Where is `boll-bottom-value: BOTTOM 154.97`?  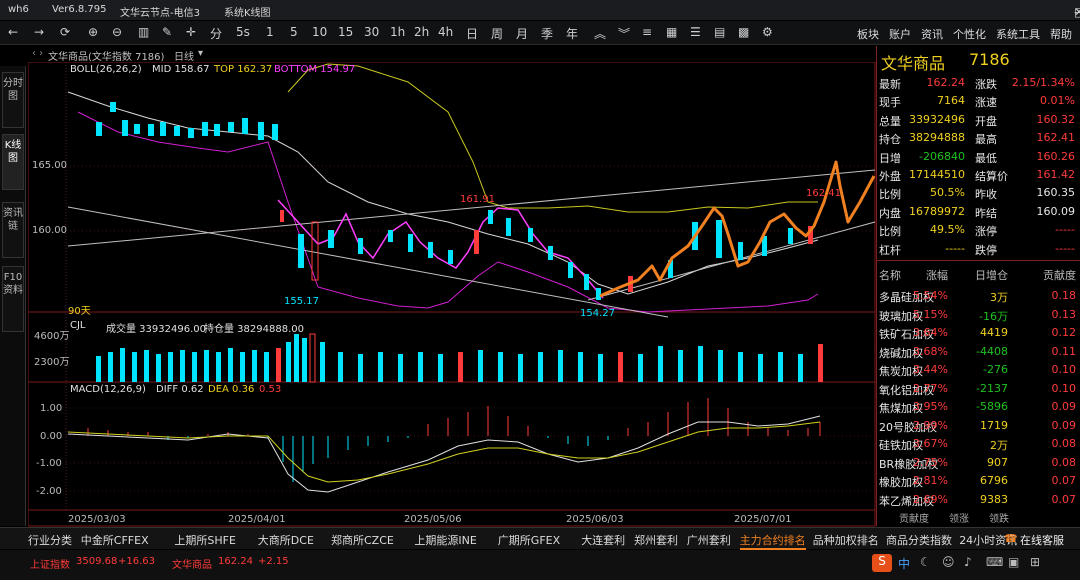 boll-bottom-value: BOTTOM 154.97 is located at coordinates (315, 69).